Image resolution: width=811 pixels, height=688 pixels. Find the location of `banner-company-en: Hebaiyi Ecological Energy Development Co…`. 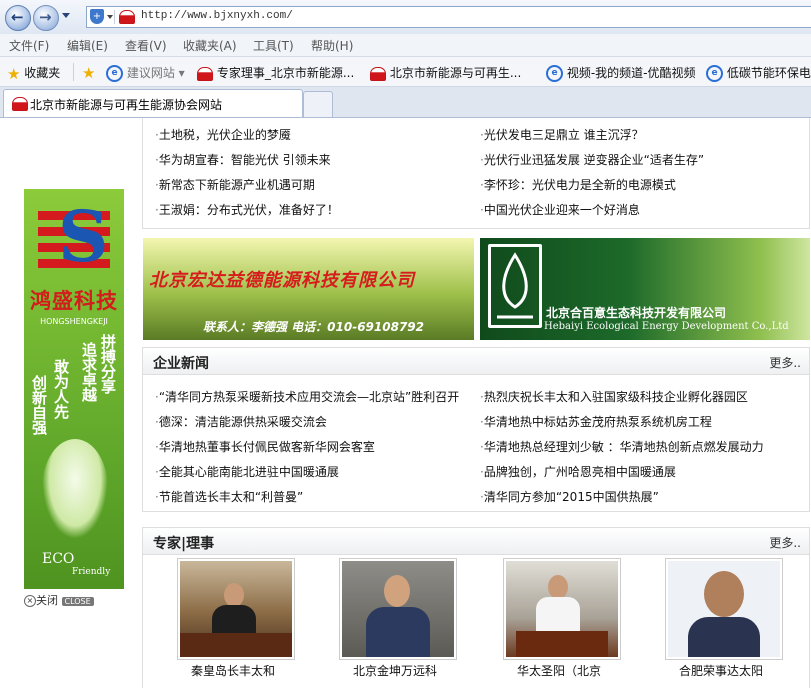

banner-company-en: Hebaiyi Ecological Energy Development Co… is located at coordinates (666, 326).